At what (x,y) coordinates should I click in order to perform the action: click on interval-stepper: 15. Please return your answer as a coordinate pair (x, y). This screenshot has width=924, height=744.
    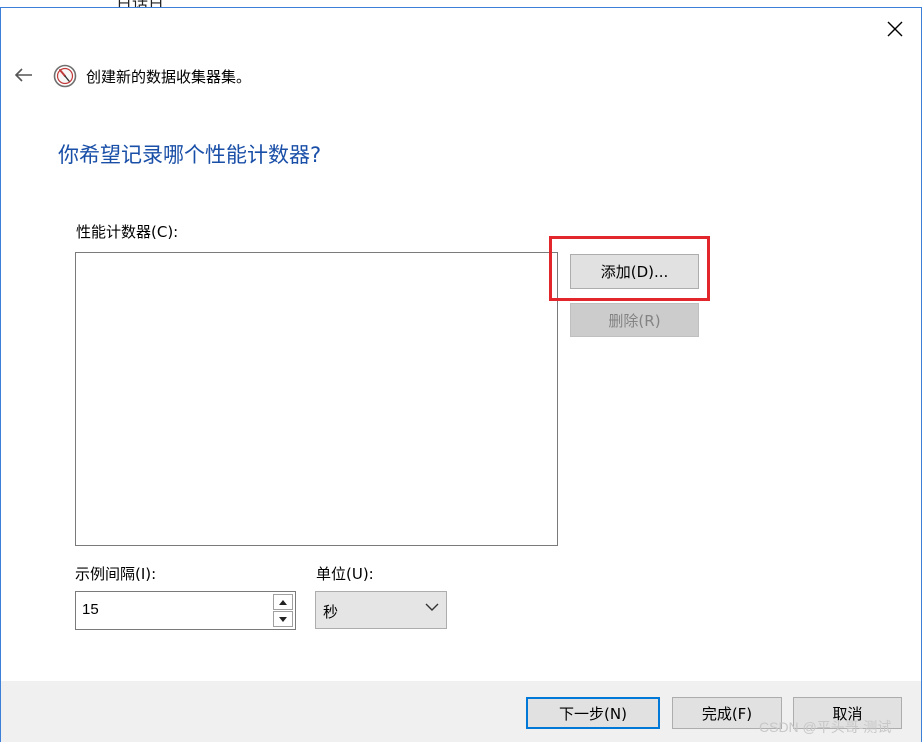
    Looking at the image, I should click on (185, 610).